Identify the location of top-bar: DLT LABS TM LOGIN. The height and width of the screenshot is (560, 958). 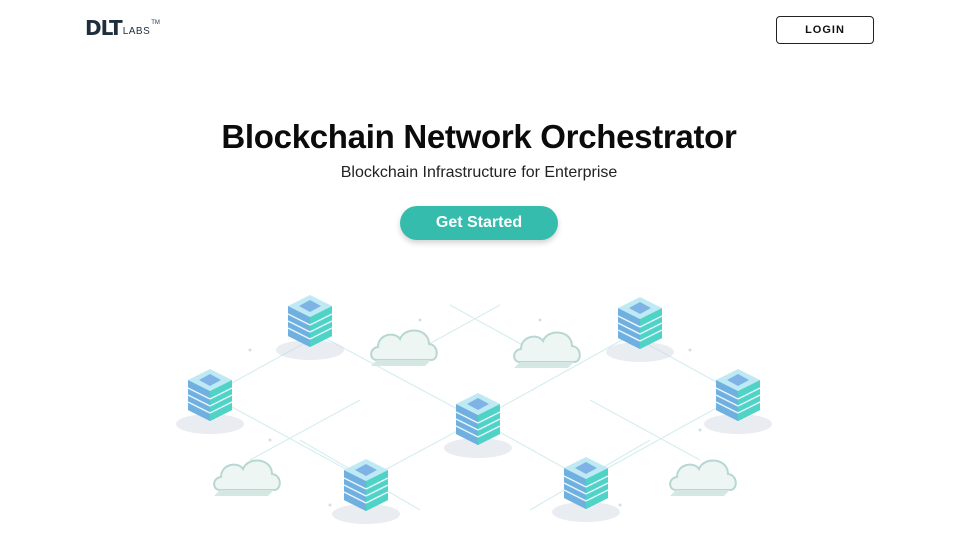
(479, 30).